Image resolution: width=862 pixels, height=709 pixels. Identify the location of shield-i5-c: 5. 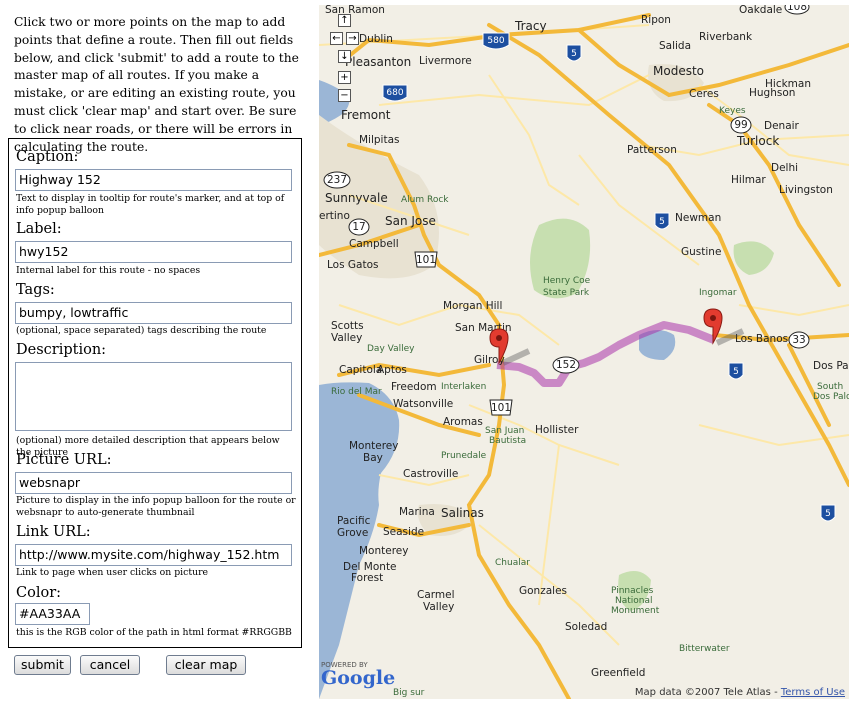
(736, 371).